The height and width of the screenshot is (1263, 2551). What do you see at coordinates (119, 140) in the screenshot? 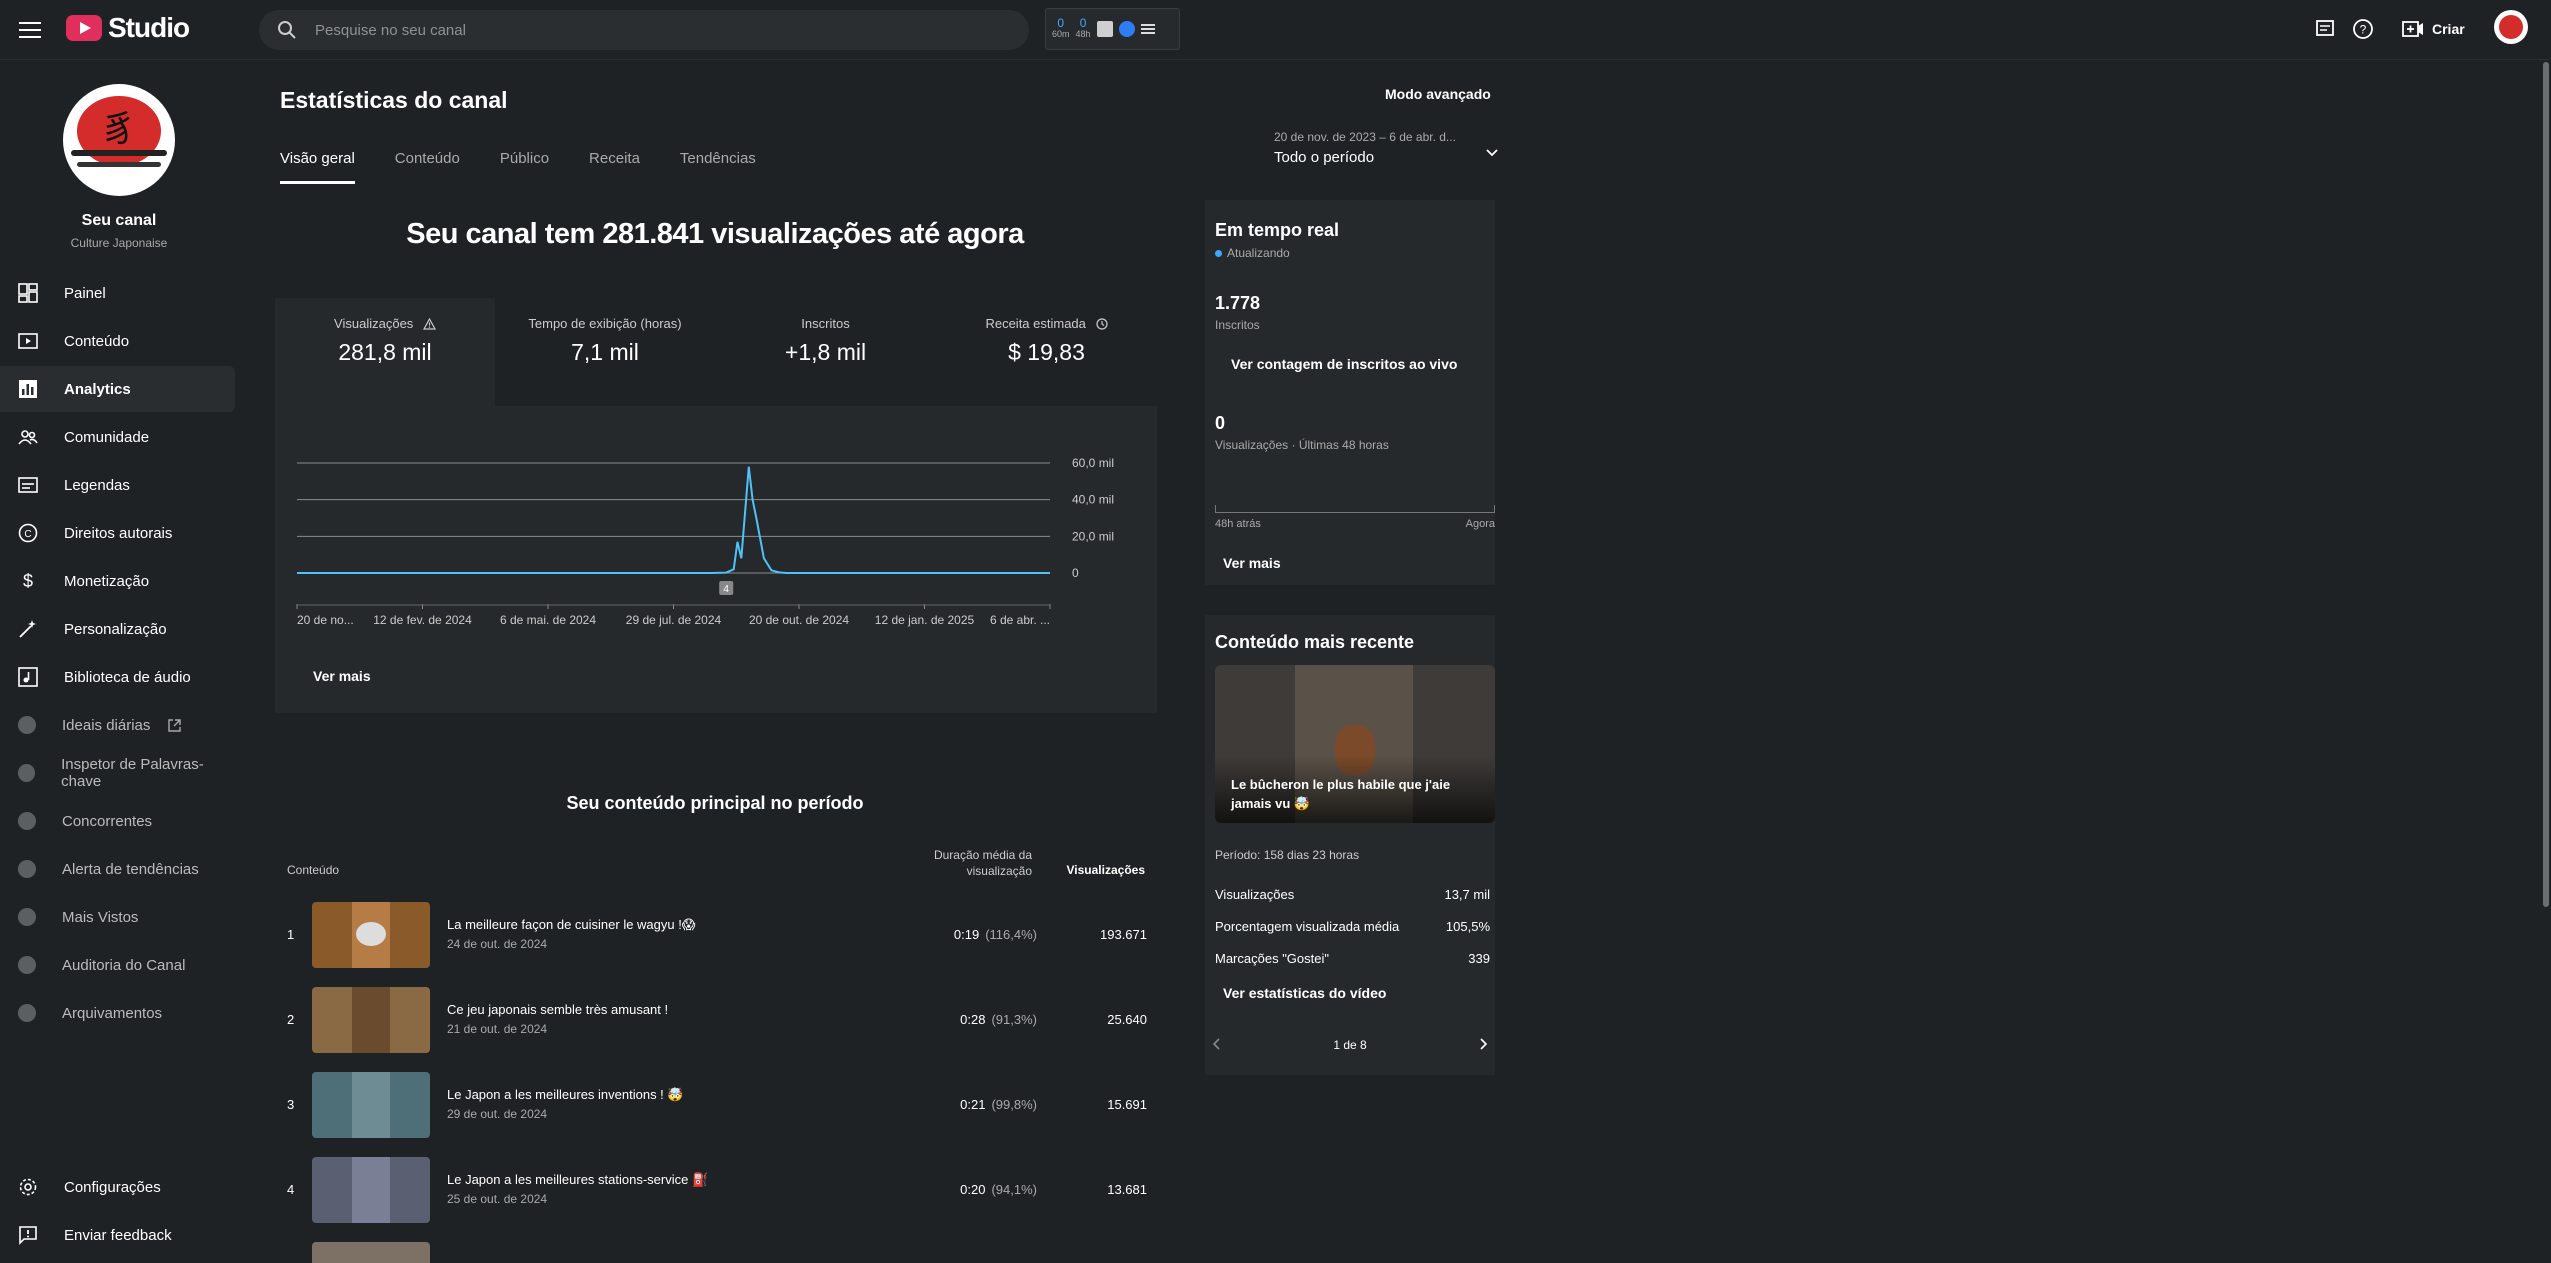
I see `channel-avatar: ⾘` at bounding box center [119, 140].